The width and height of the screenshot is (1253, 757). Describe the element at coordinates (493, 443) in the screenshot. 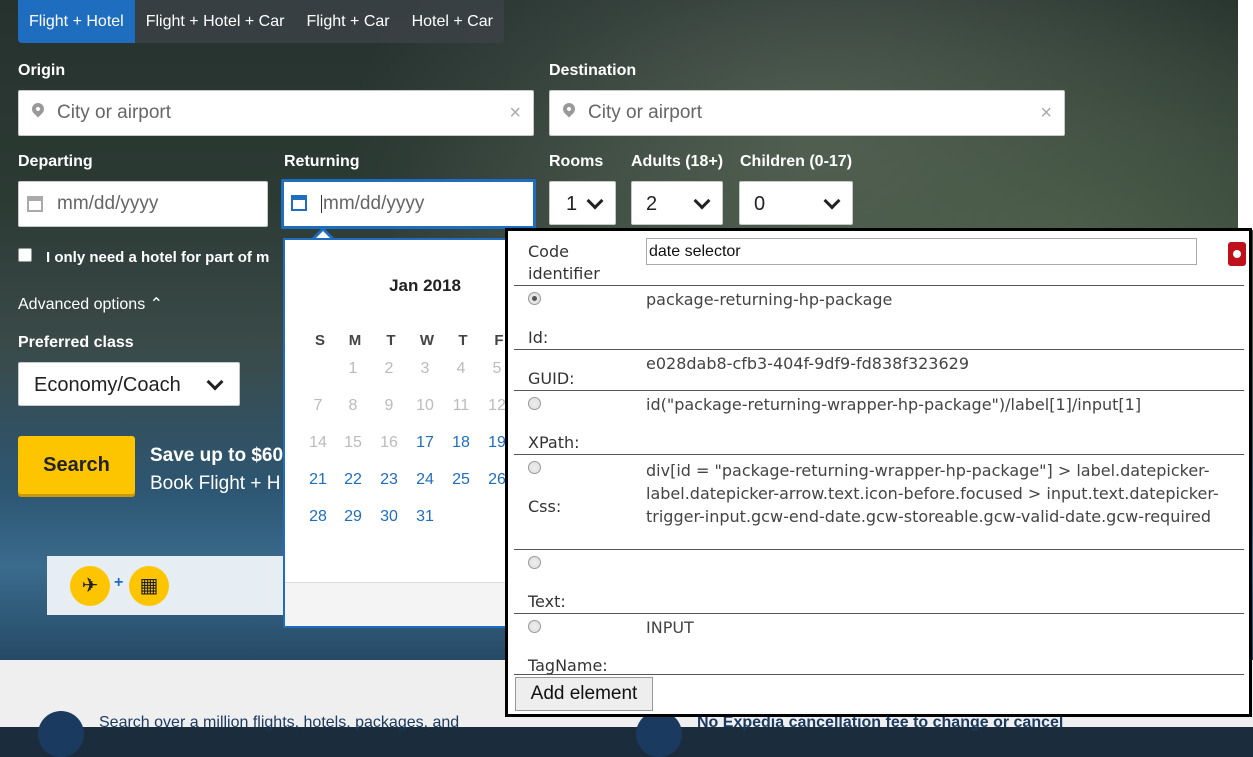

I see `calendar-day: 19` at that location.